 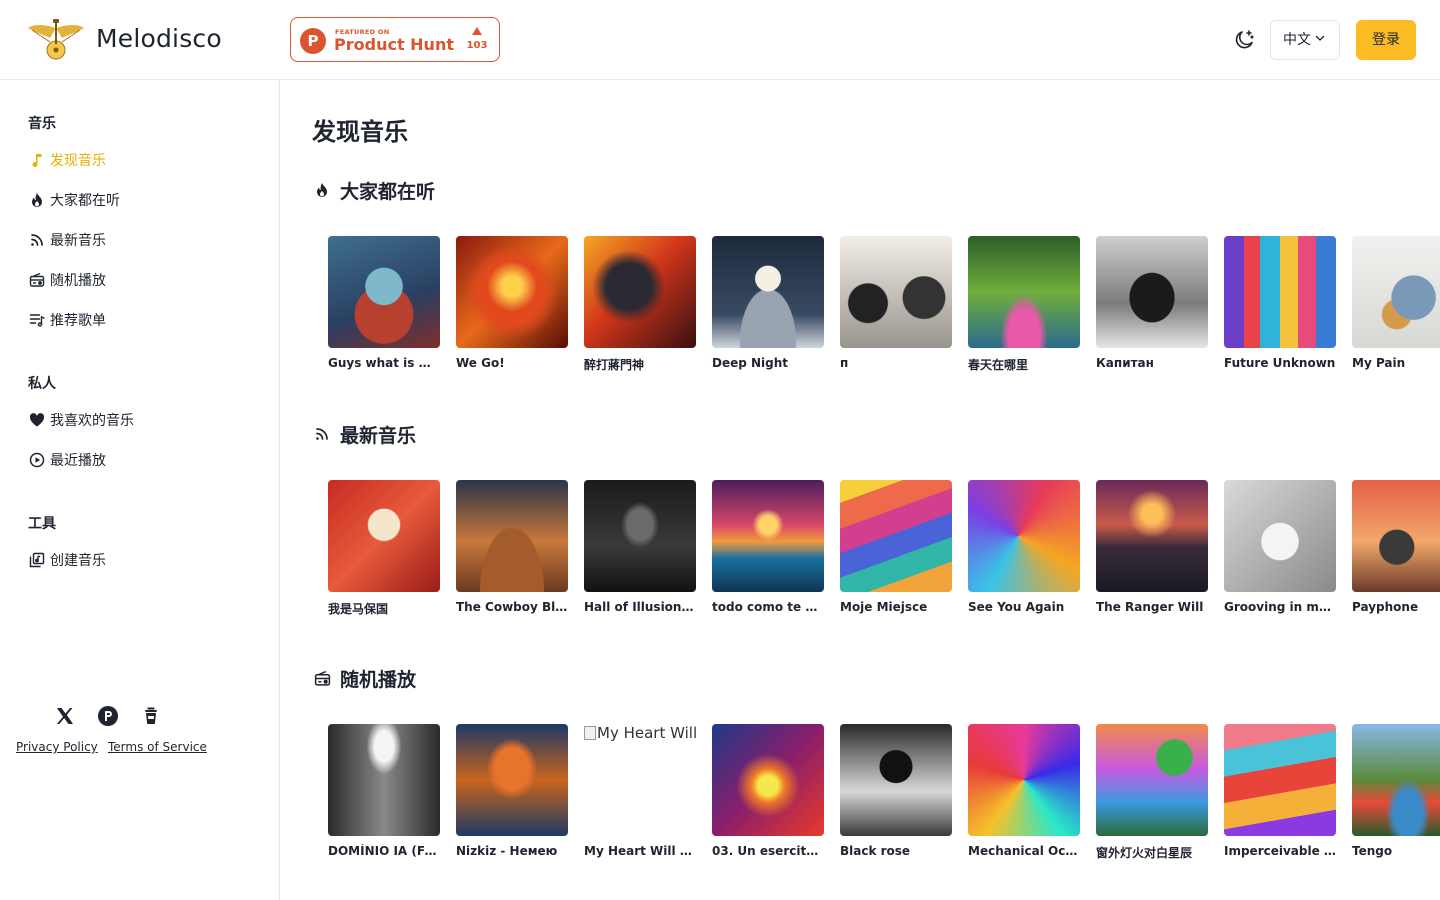 What do you see at coordinates (157, 747) in the screenshot?
I see `terms-of-service-link: Terms of Service` at bounding box center [157, 747].